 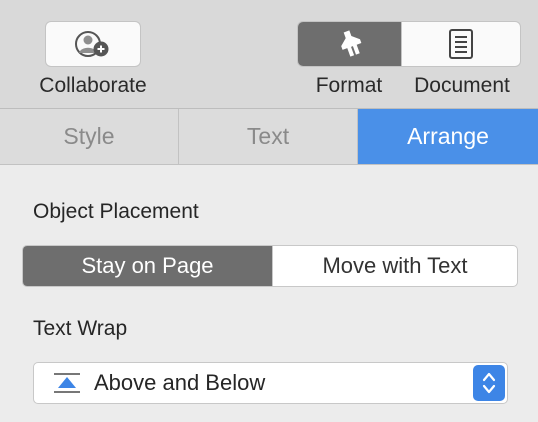 I want to click on collaborate-button, so click(x=93, y=44).